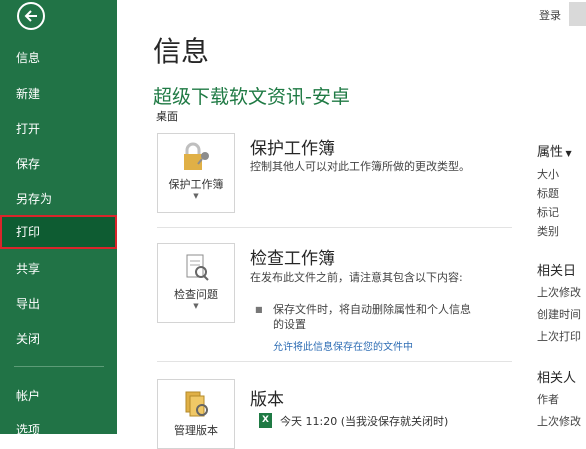 Image resolution: width=586 pixels, height=449 pixels. Describe the element at coordinates (577, 14) in the screenshot. I see `avatar` at that location.